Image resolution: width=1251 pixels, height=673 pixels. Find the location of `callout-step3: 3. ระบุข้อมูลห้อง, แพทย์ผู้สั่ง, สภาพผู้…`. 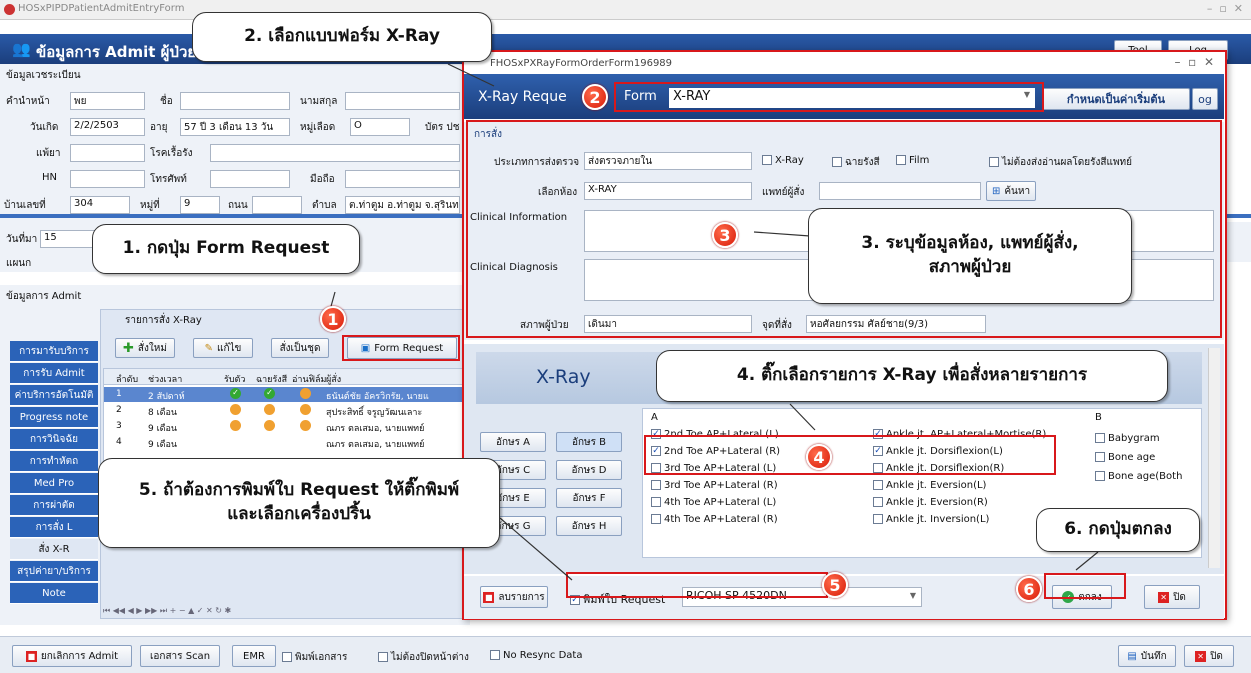

callout-step3: 3. ระบุข้อมูลห้อง, แพทย์ผู้สั่ง, สภาพผู้… is located at coordinates (970, 256).